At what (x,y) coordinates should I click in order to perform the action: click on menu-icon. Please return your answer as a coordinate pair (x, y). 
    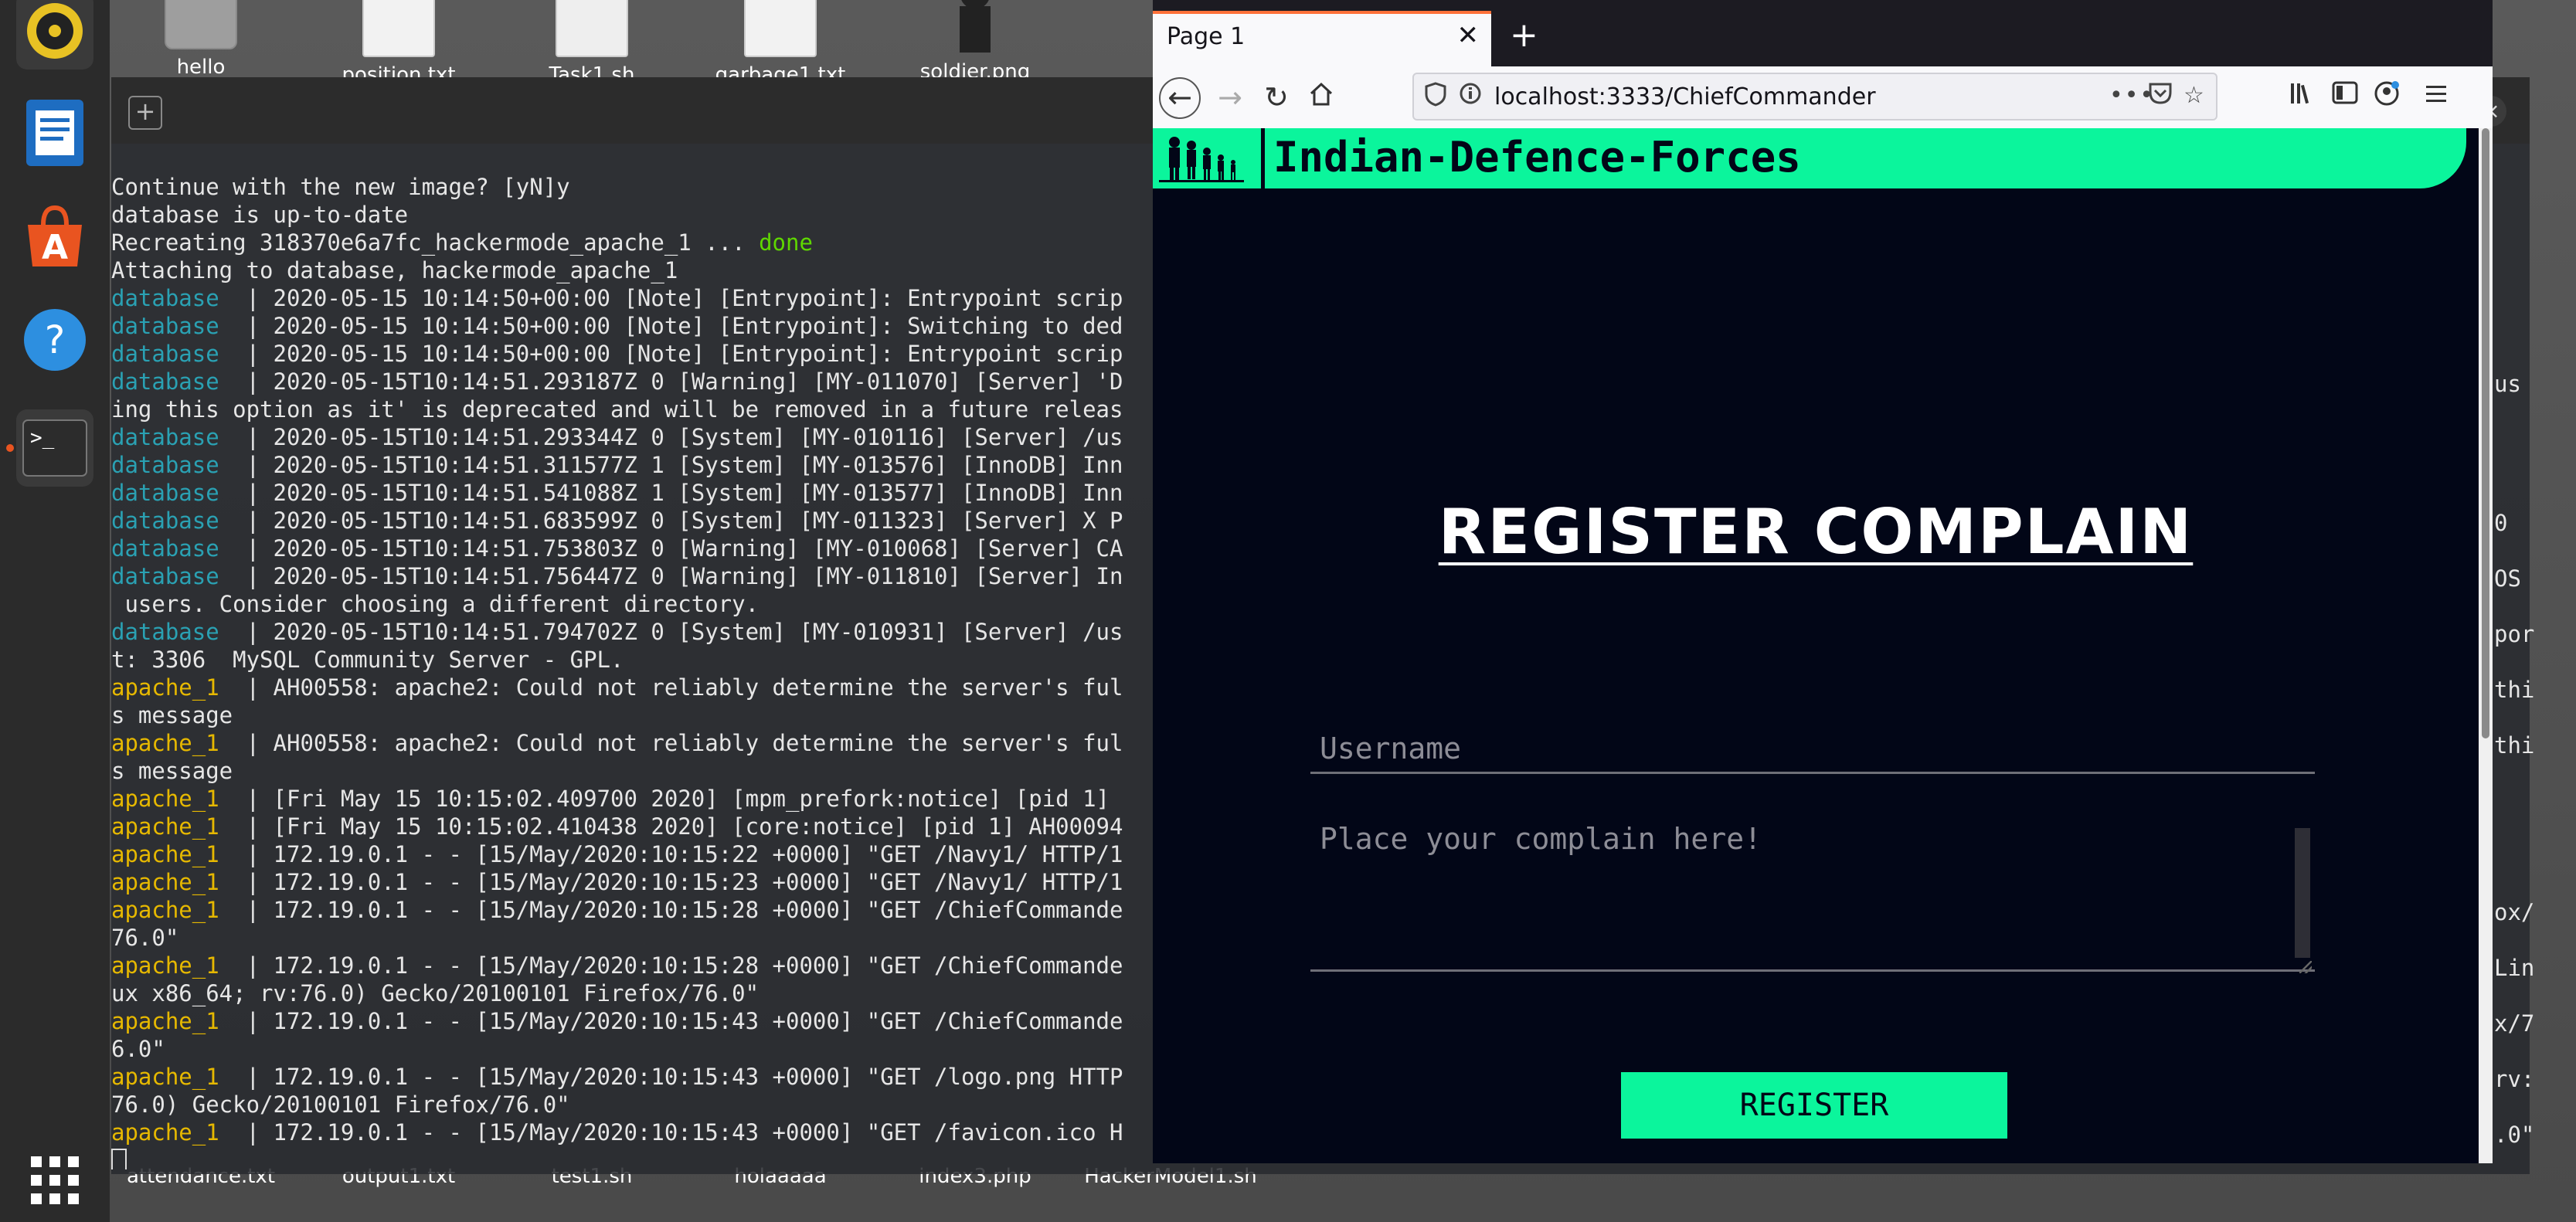
    Looking at the image, I should click on (2436, 95).